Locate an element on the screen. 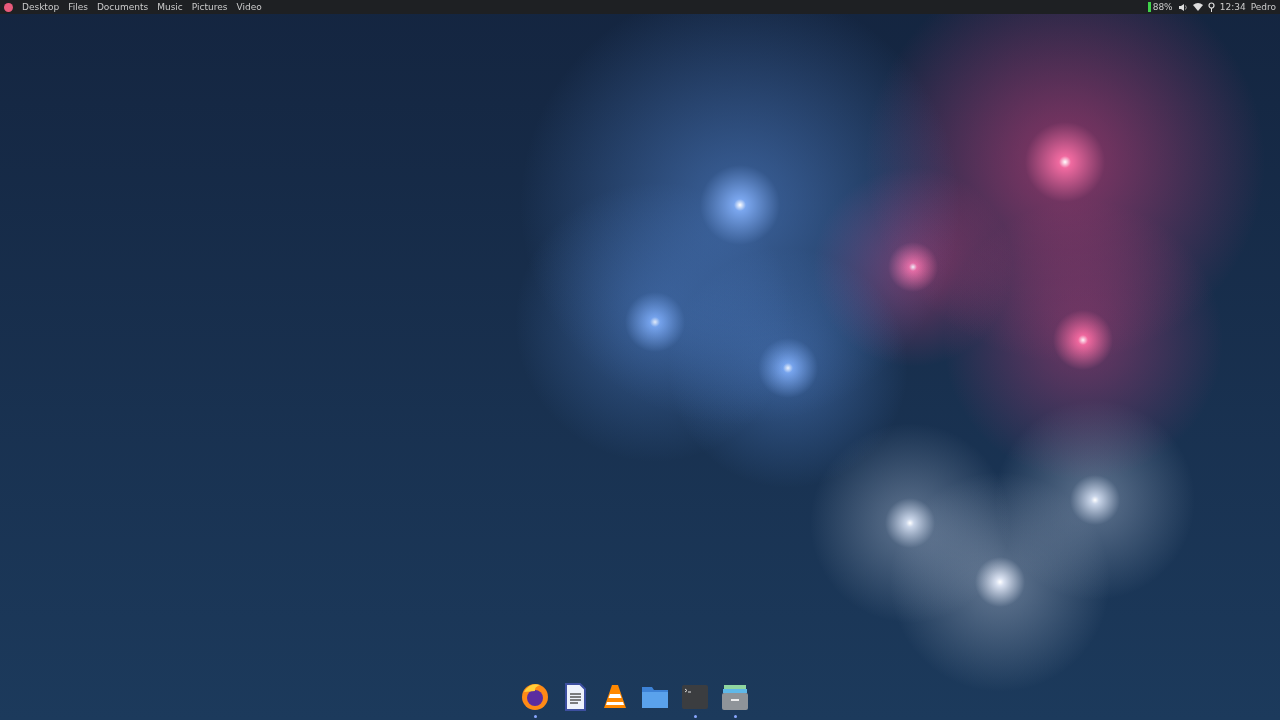  volume-icon is located at coordinates (1182, 7).